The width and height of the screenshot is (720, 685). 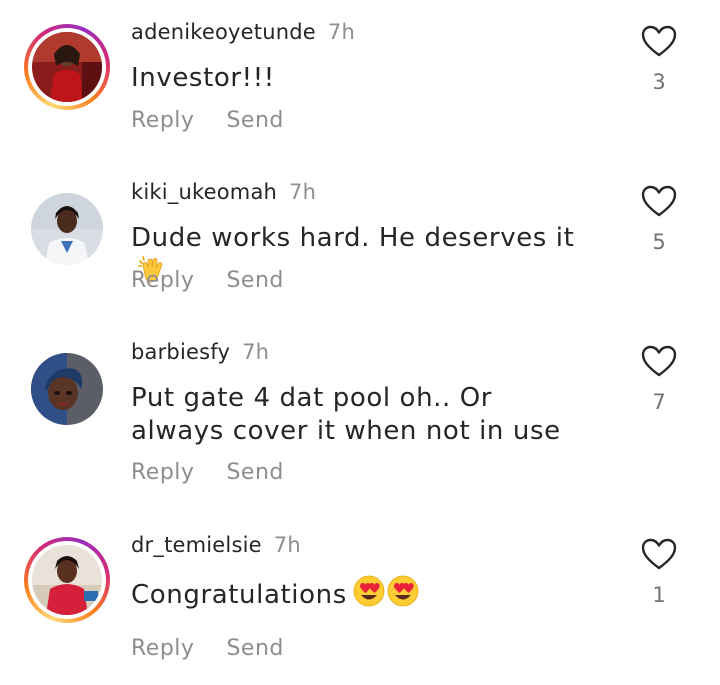 What do you see at coordinates (203, 78) in the screenshot?
I see `comment-text: Investor!!!` at bounding box center [203, 78].